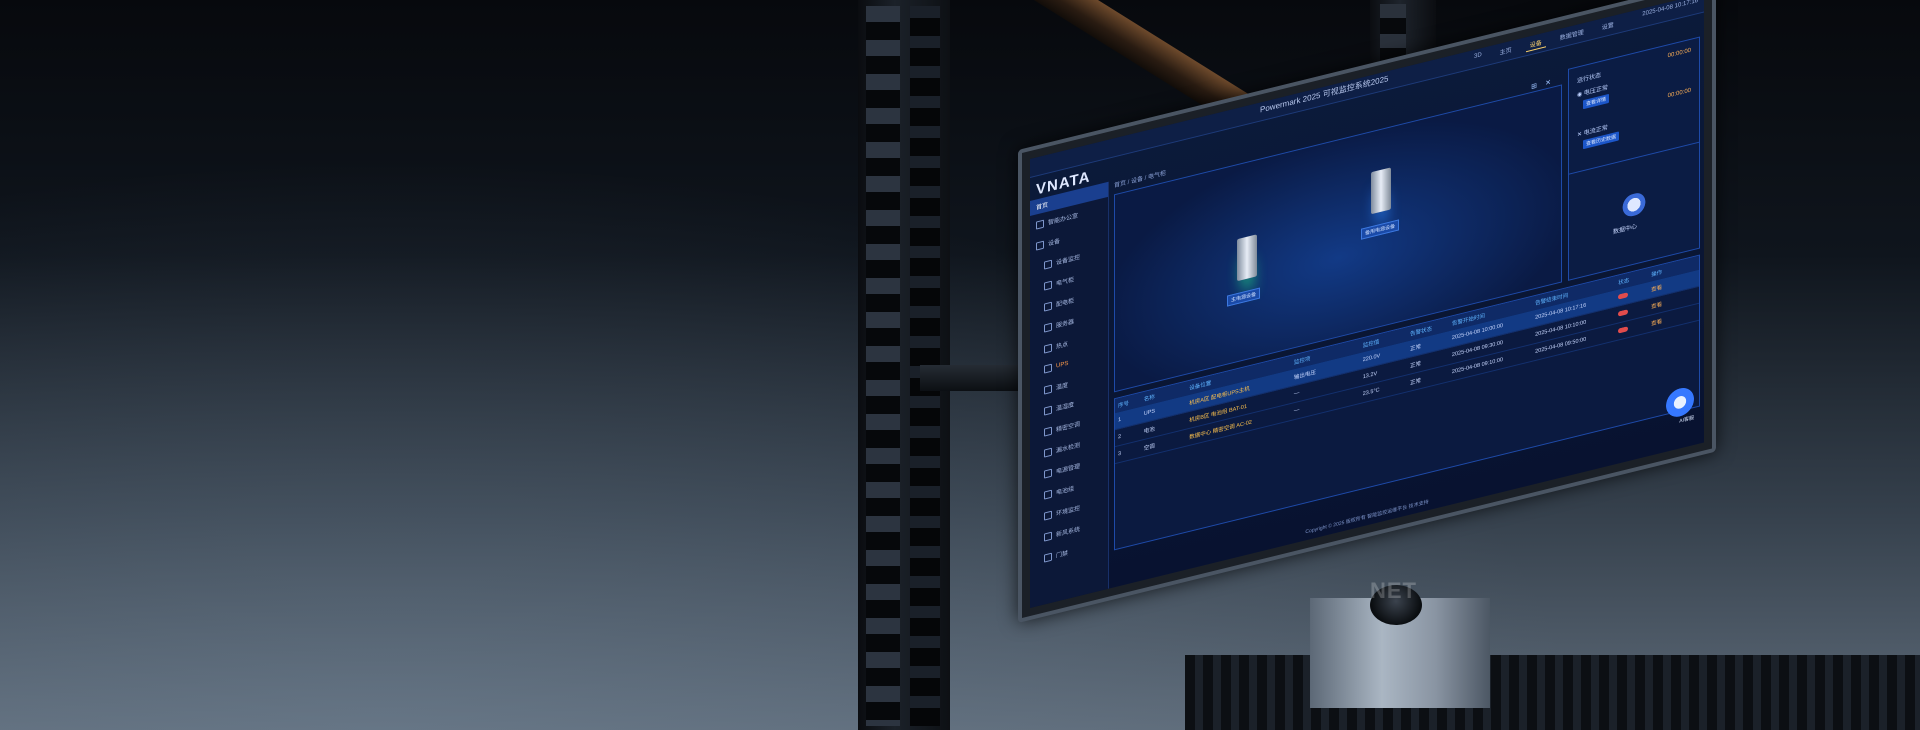 The width and height of the screenshot is (1920, 730). Describe the element at coordinates (1065, 407) in the screenshot. I see `sidebar-item-label: 温湿度` at that location.